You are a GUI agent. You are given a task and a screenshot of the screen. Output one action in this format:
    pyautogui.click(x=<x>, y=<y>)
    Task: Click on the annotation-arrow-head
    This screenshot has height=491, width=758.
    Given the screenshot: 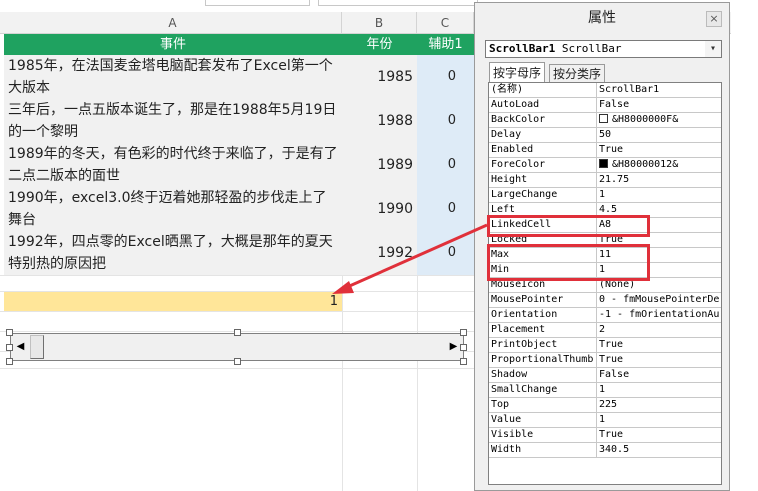 What is the action you would take?
    pyautogui.click(x=343, y=287)
    